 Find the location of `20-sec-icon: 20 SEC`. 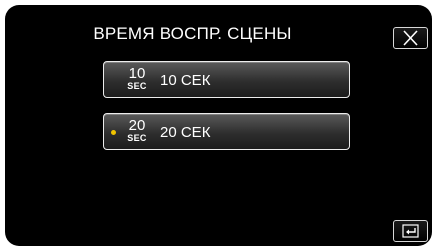

20-sec-icon: 20 SEC is located at coordinates (137, 130).